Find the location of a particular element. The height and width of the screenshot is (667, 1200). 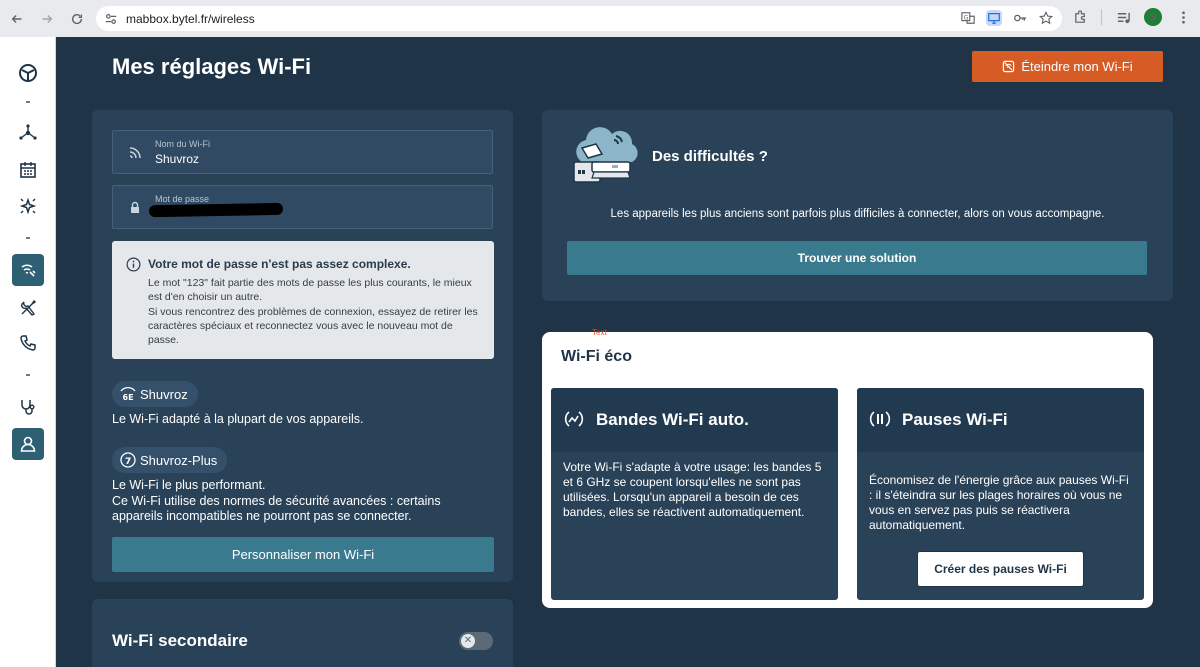

phone-icon is located at coordinates (28, 343).